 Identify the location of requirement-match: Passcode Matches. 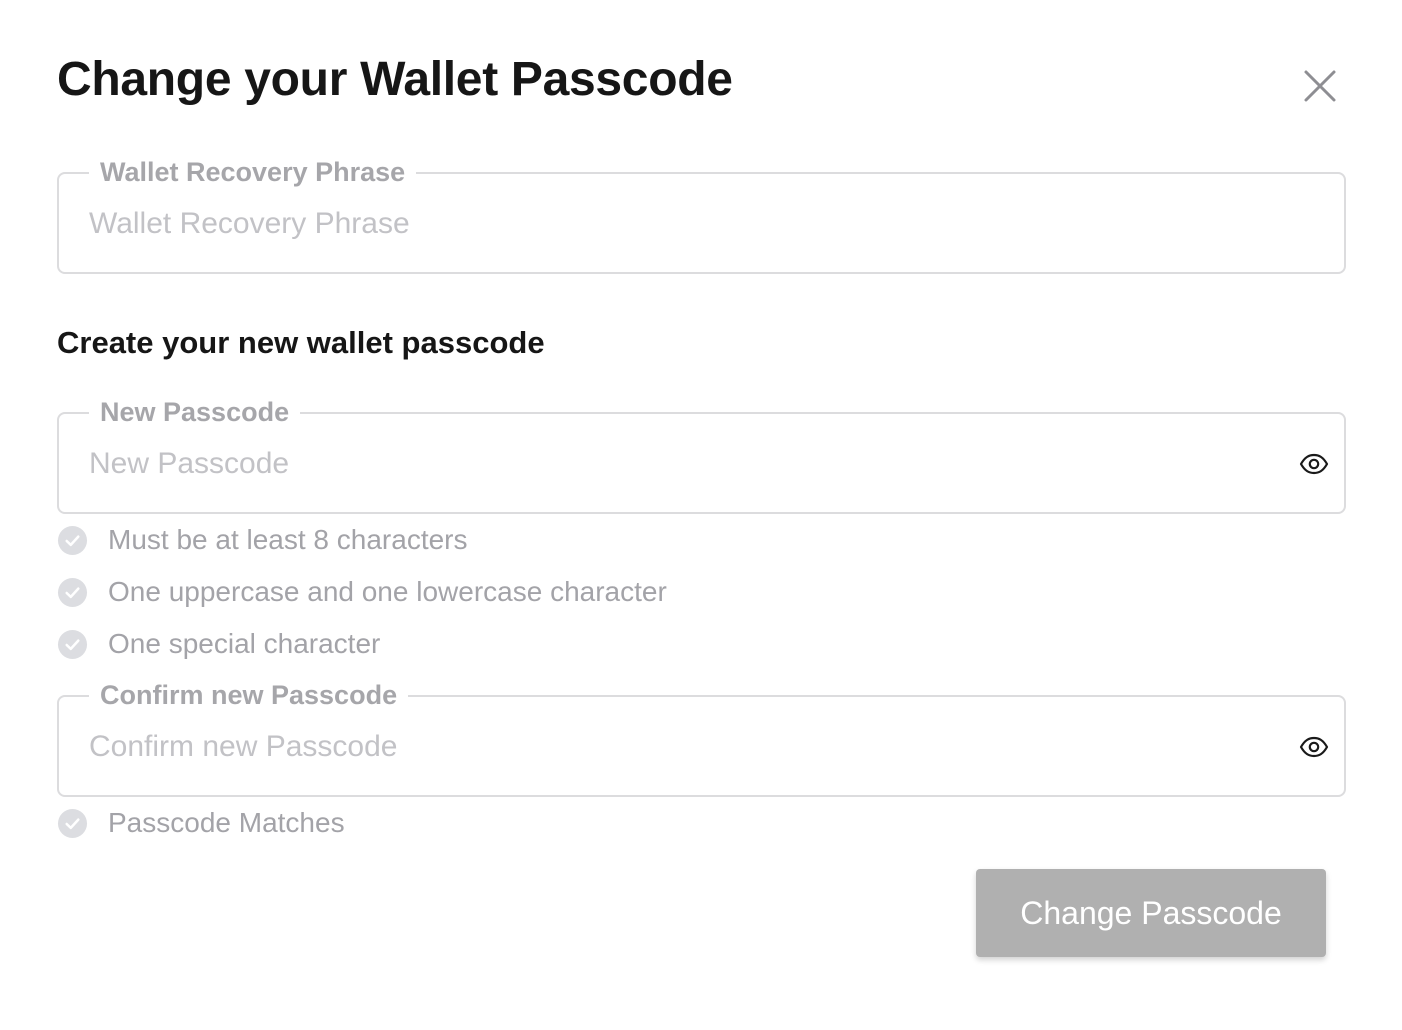
(201, 823).